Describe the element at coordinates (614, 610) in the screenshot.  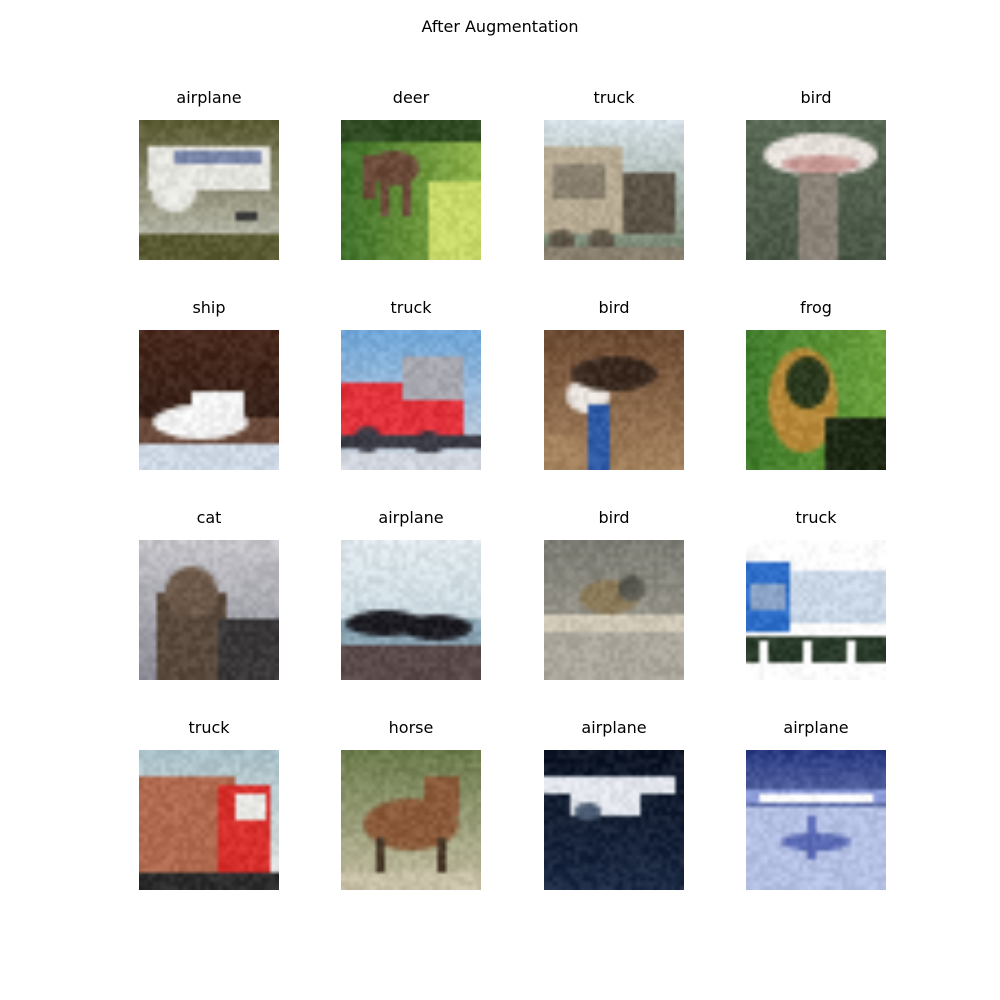
I see `sparrow-thumbnail` at that location.